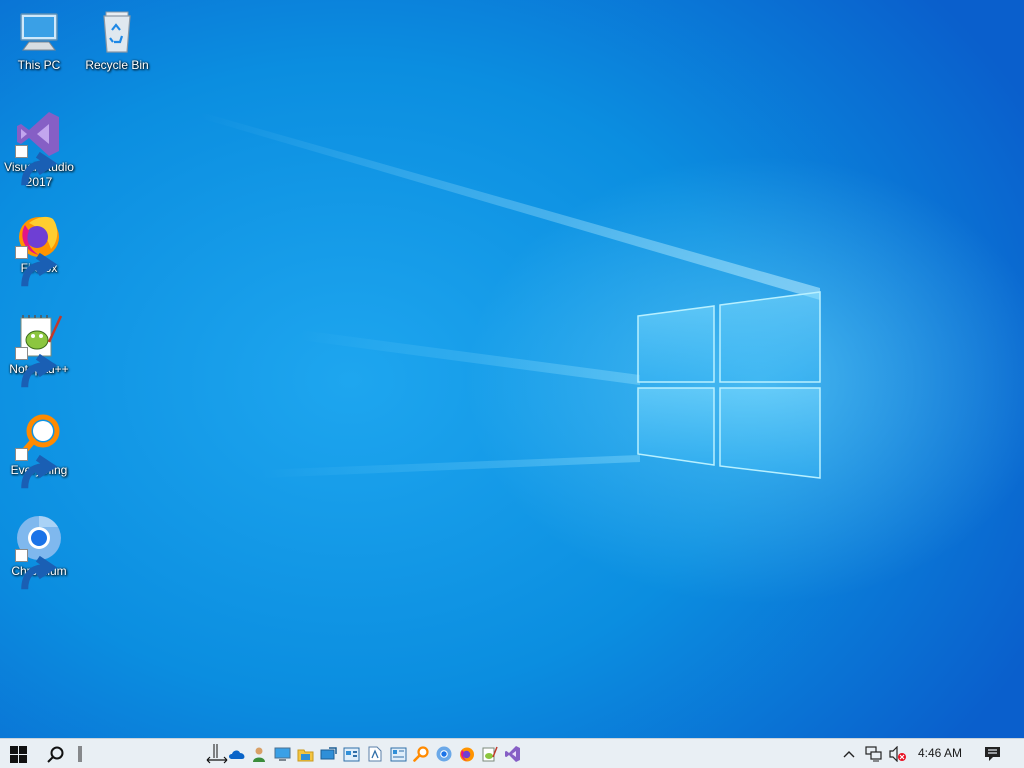 The width and height of the screenshot is (1024, 768). I want to click on network-button, so click(874, 754).